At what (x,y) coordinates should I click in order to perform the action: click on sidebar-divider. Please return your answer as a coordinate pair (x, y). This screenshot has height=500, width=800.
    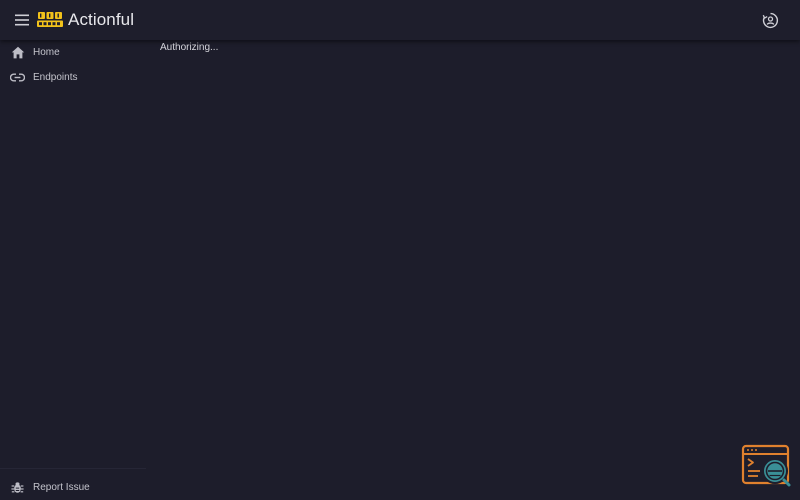
    Looking at the image, I should click on (73, 468).